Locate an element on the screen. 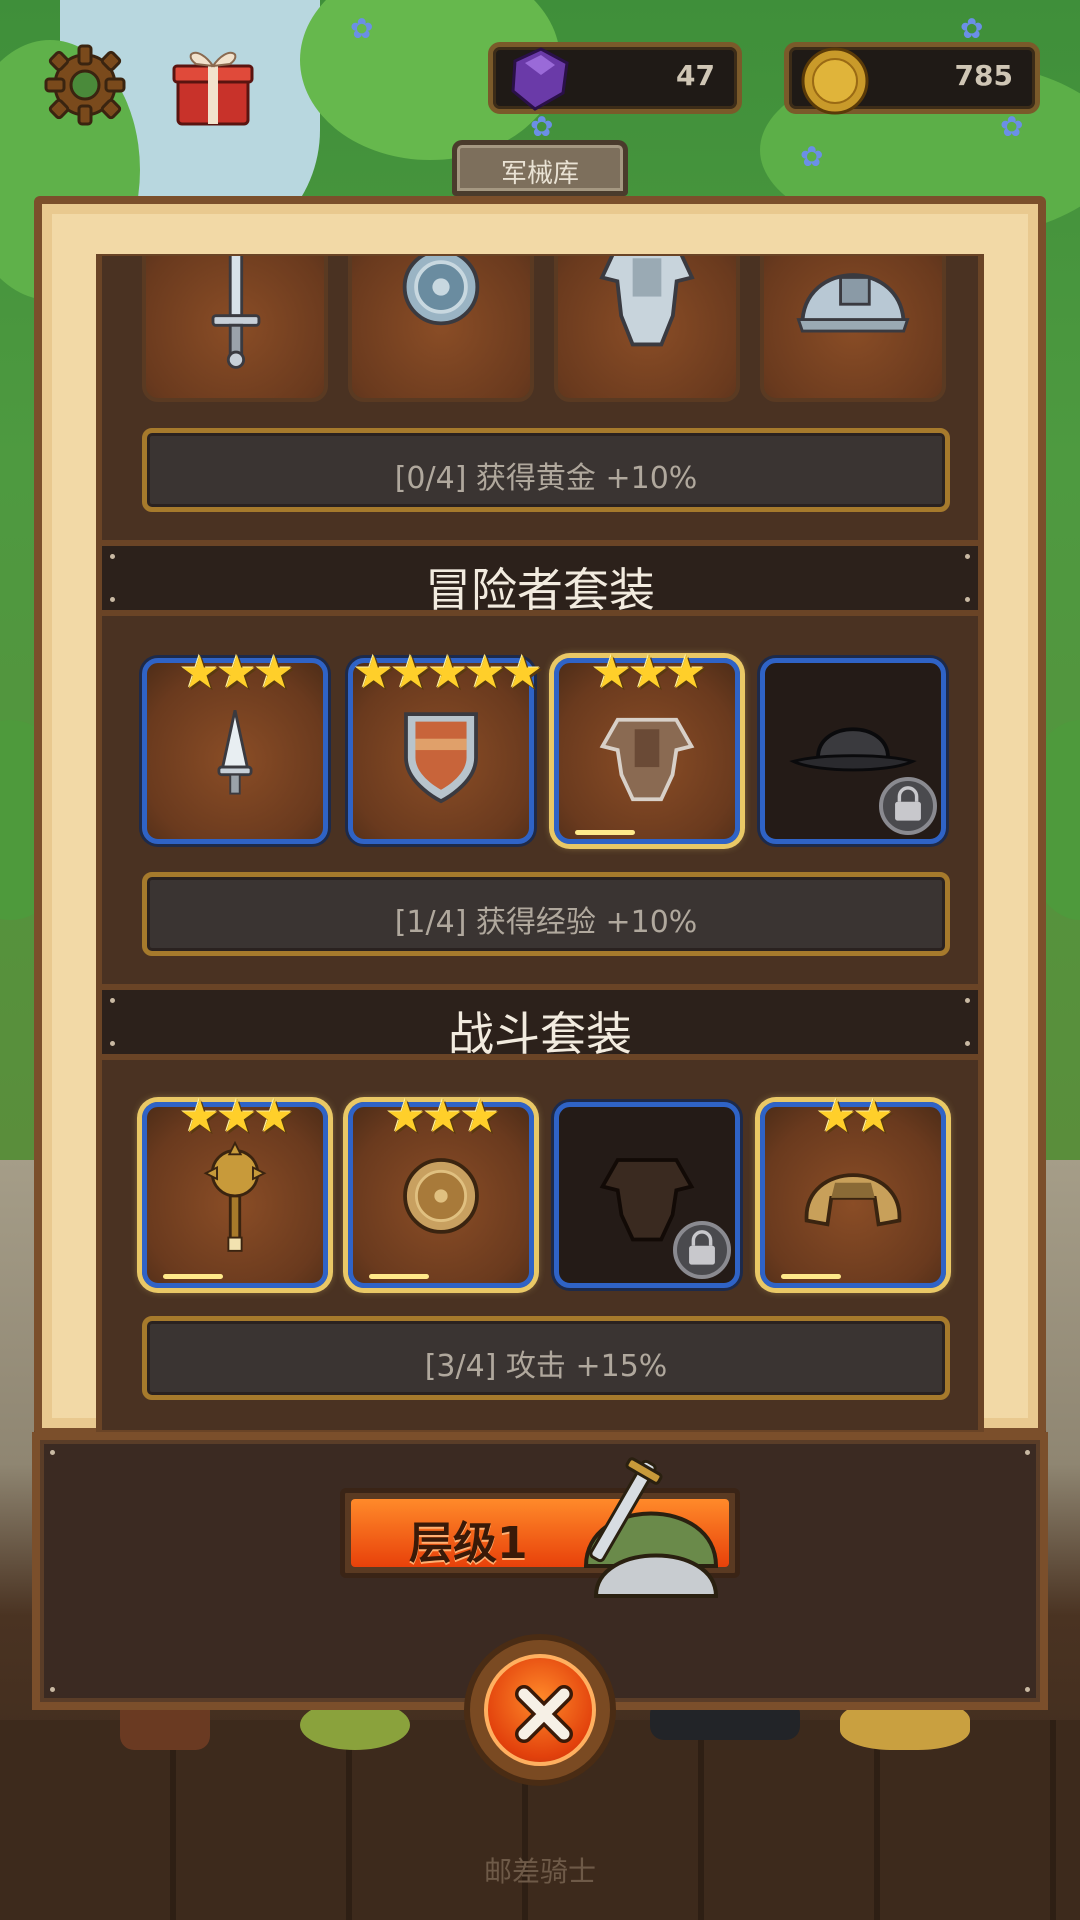 The width and height of the screenshot is (1080, 1920). gold-coin-icon is located at coordinates (835, 79).